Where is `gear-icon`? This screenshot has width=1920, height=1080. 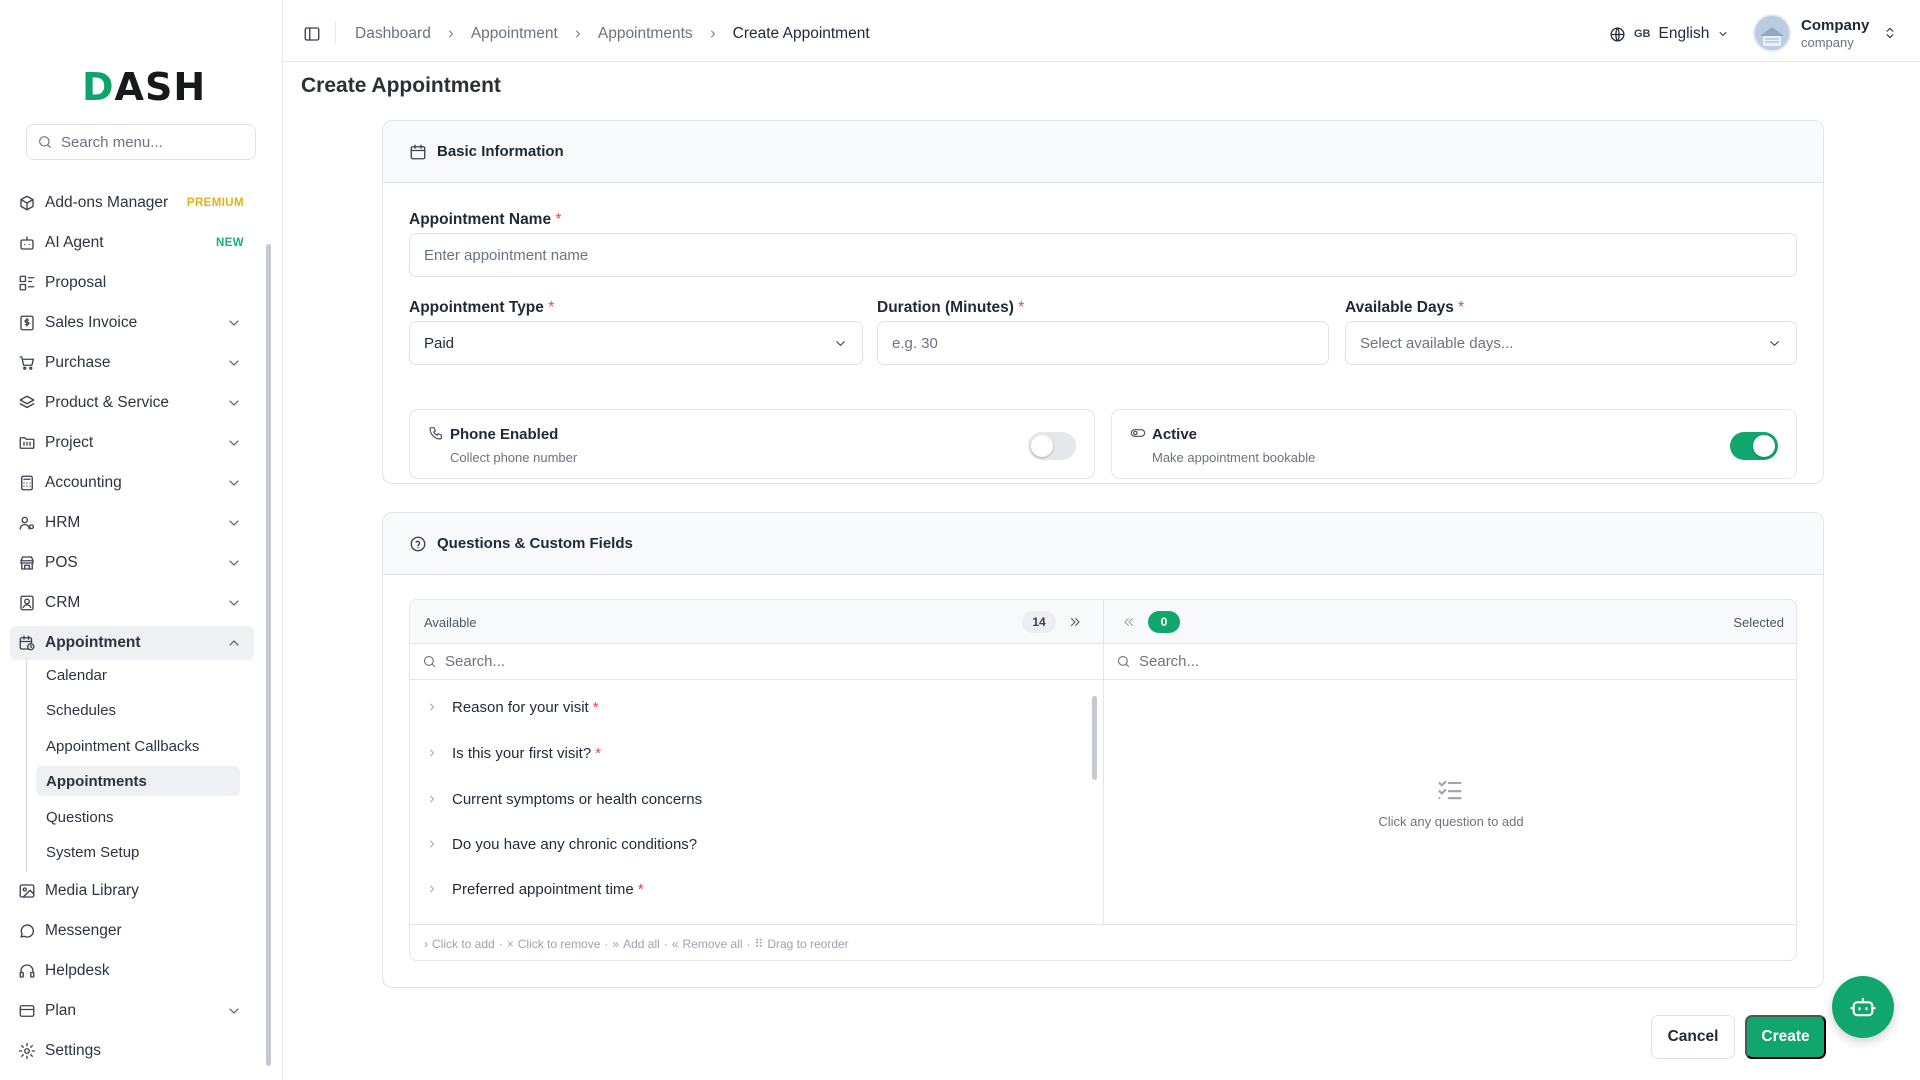
gear-icon is located at coordinates (27, 1051).